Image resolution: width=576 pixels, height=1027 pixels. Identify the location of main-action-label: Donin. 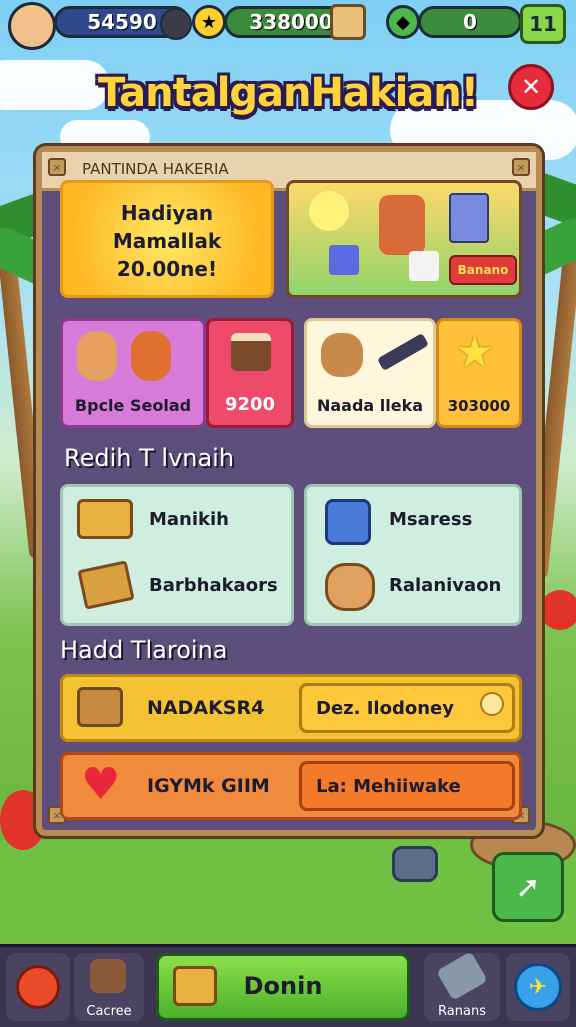
(283, 986).